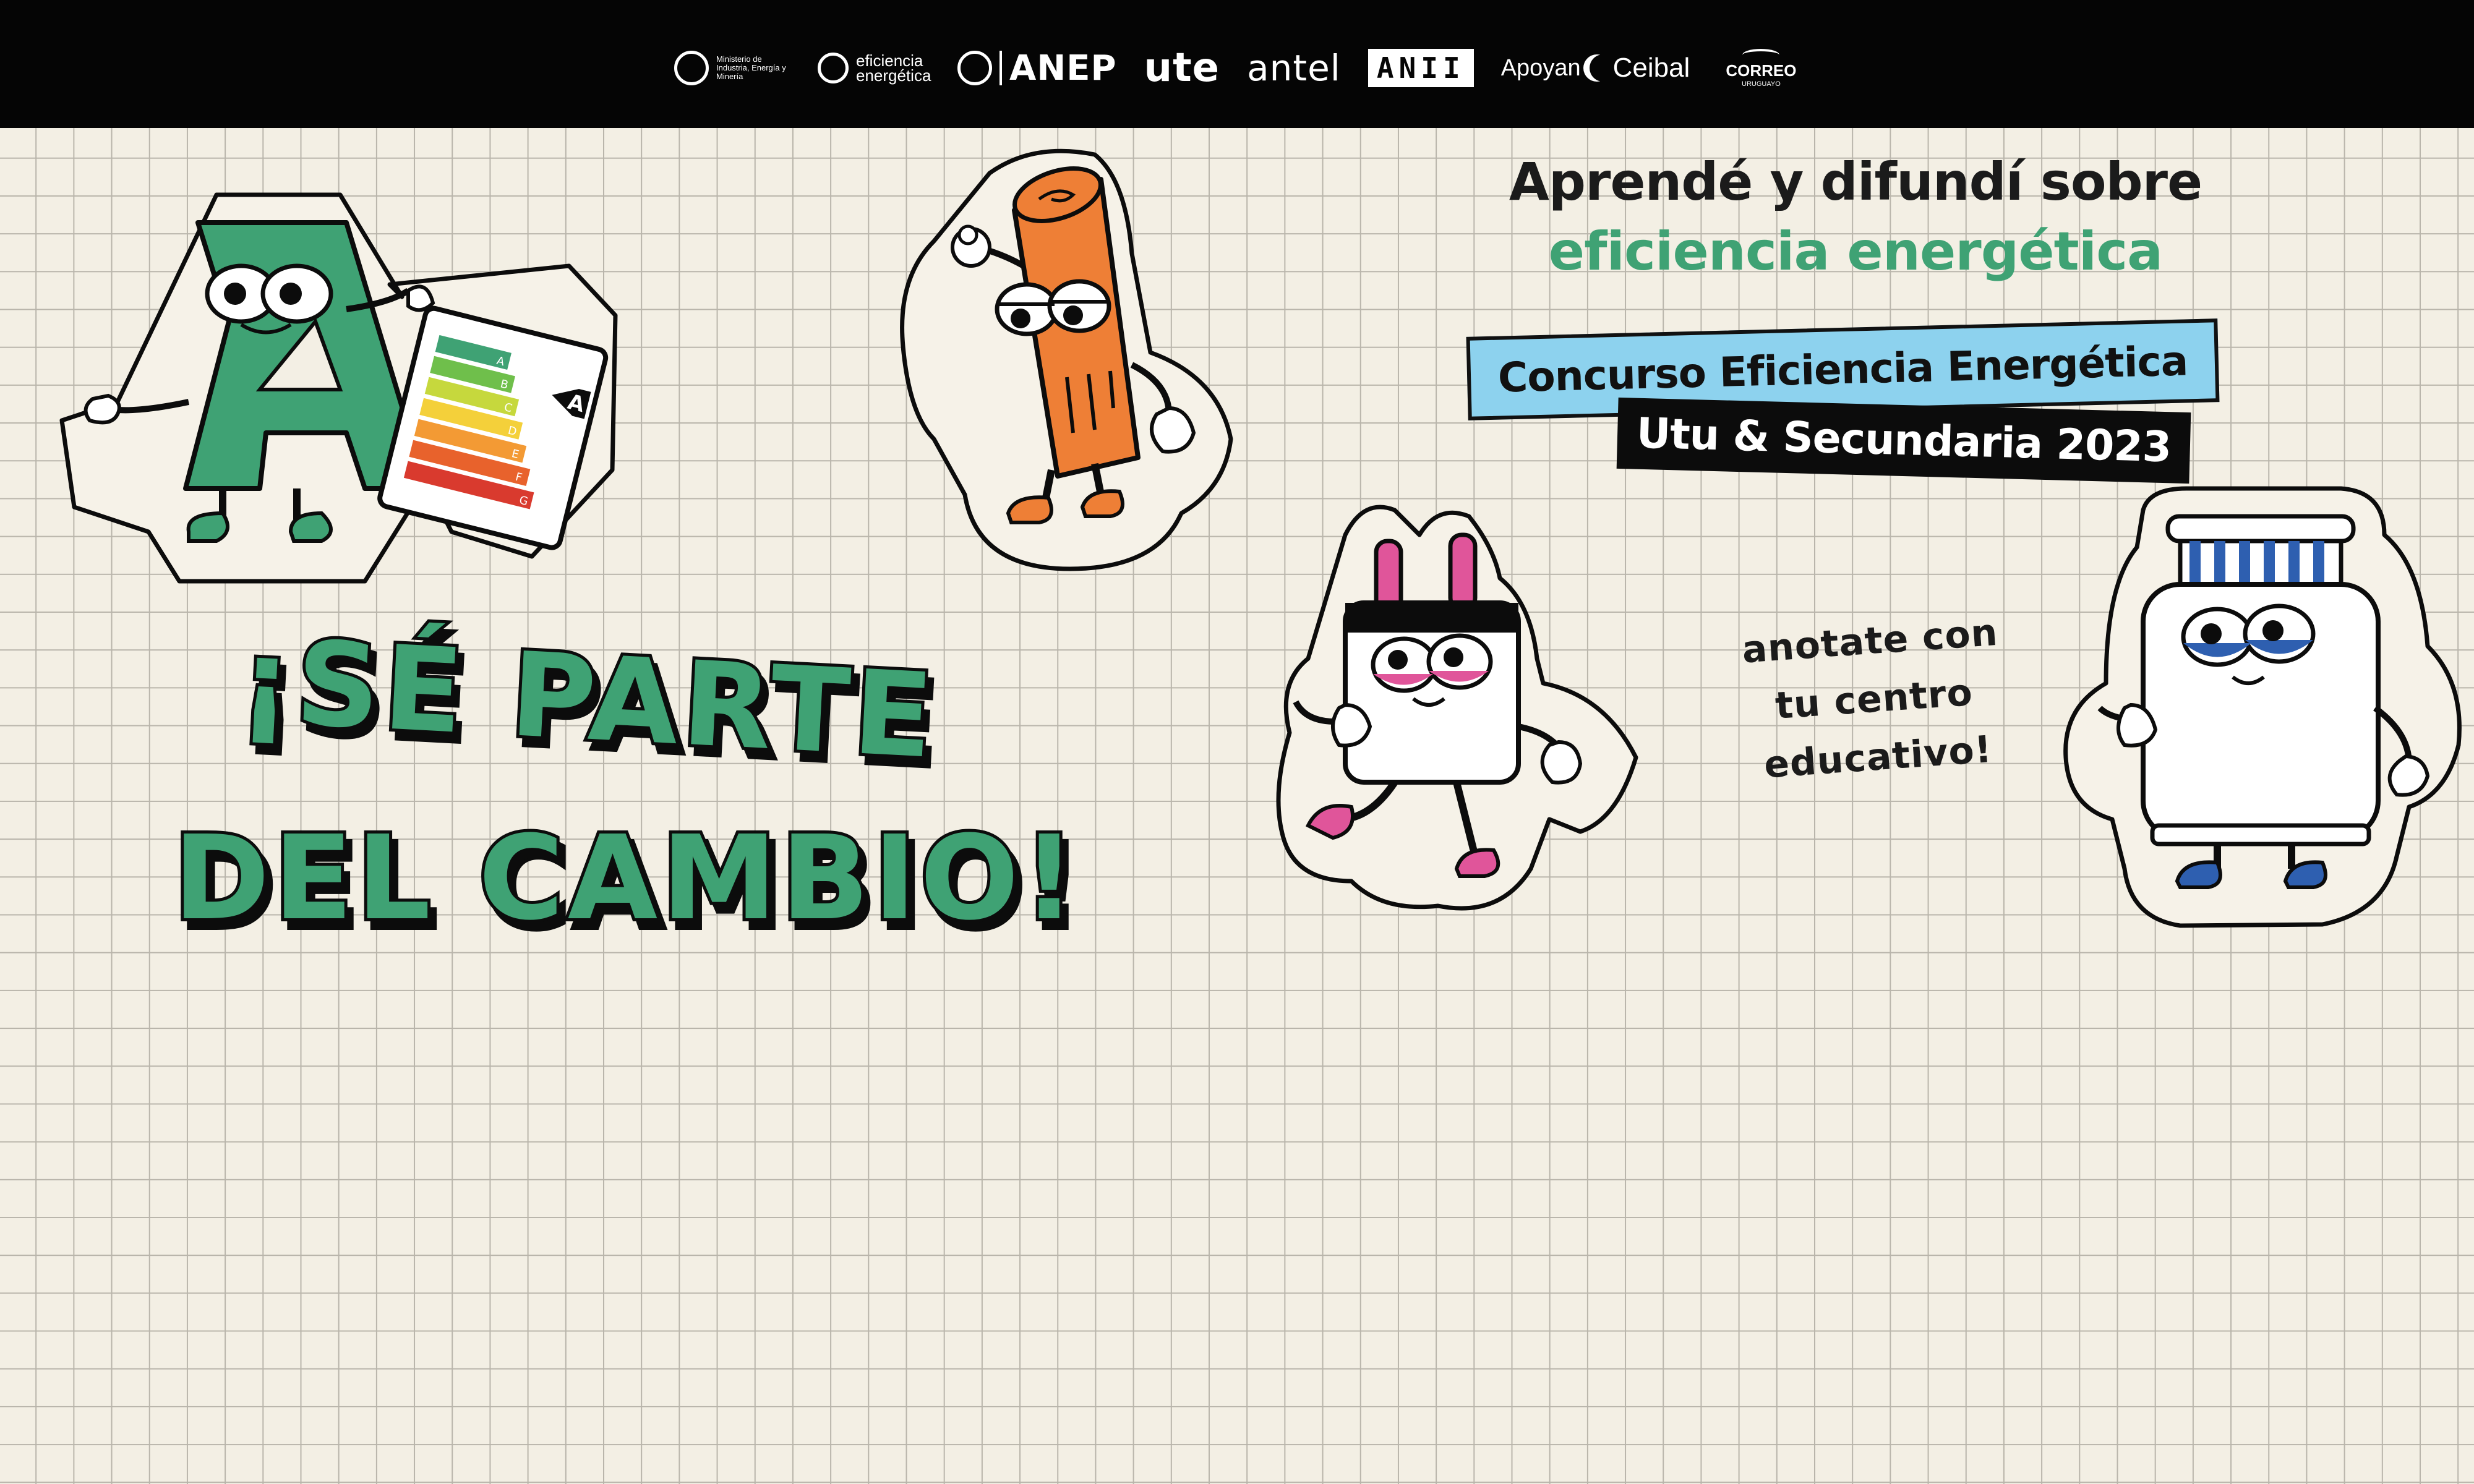  Describe the element at coordinates (975, 68) in the screenshot. I see `anep-seal-icon` at that location.